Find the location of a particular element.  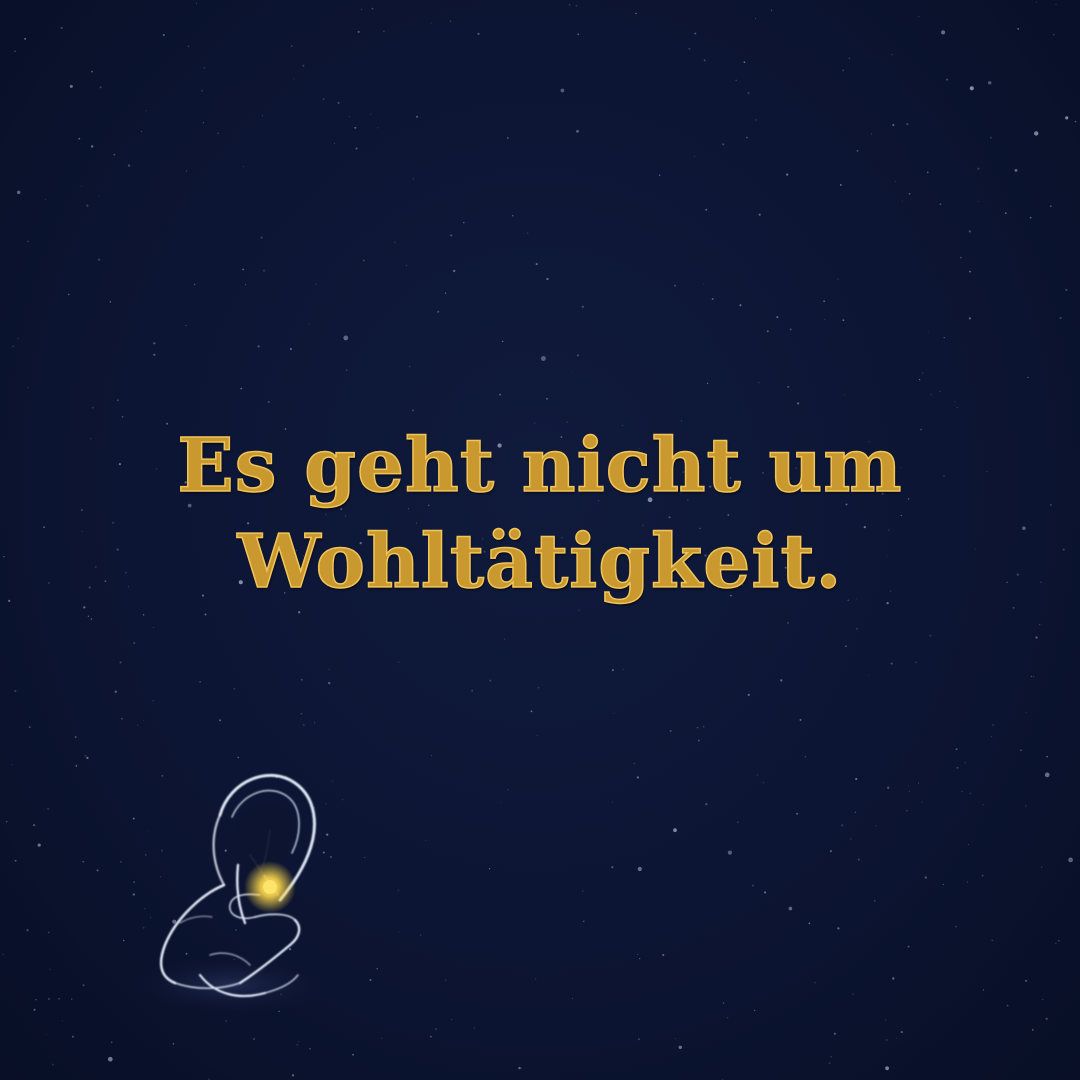

hooded-figure-icon is located at coordinates (230, 894).